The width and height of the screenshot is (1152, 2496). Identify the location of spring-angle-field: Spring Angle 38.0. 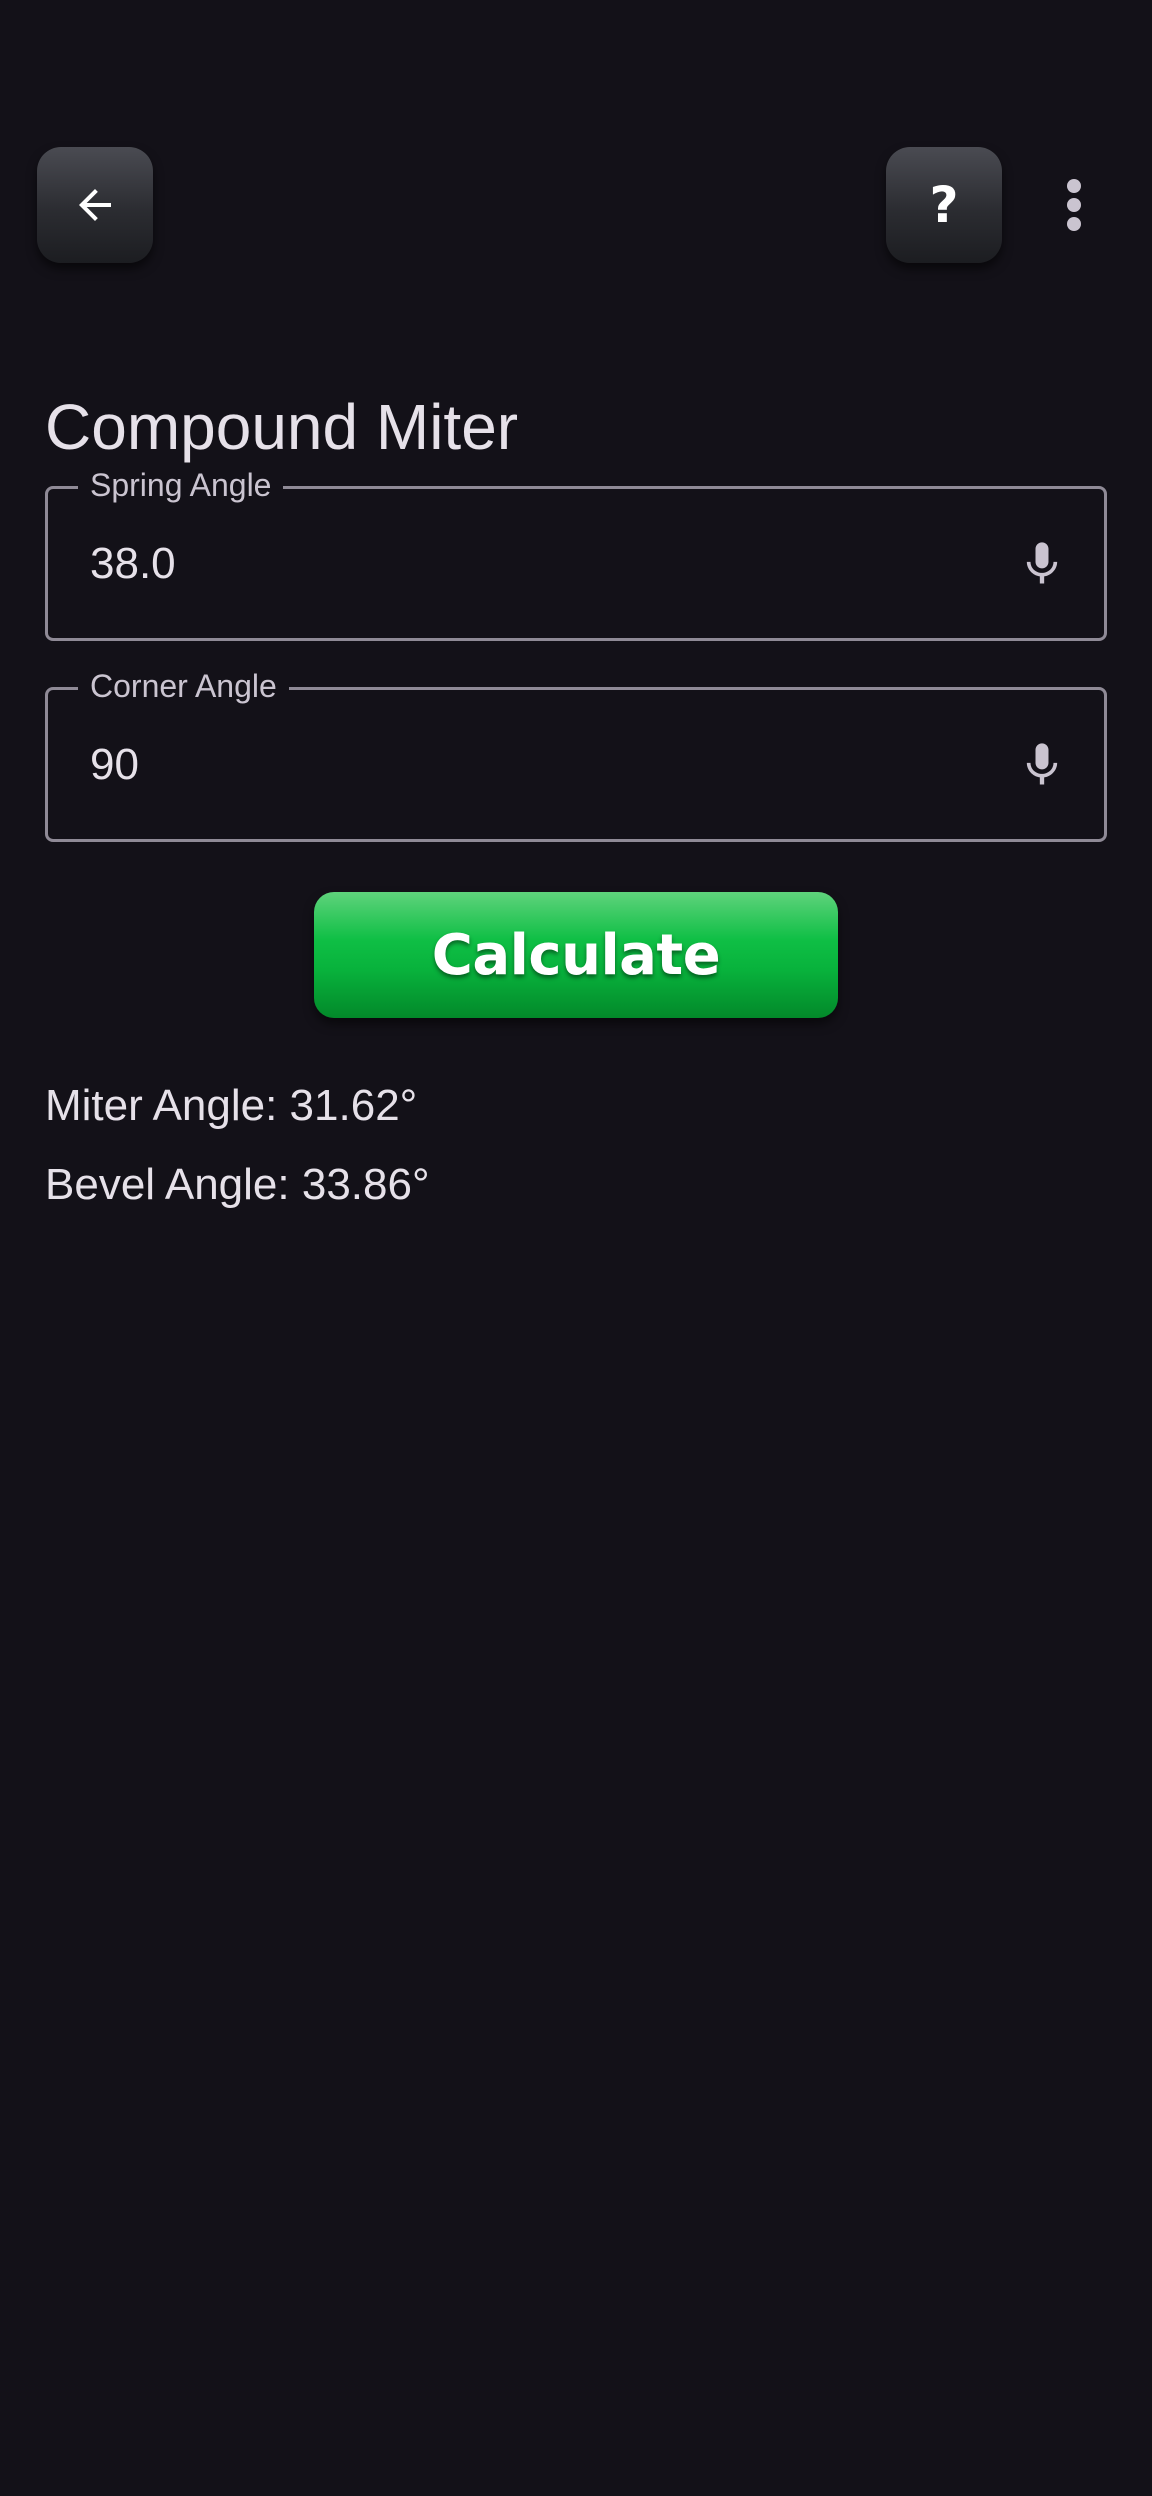
(576, 553).